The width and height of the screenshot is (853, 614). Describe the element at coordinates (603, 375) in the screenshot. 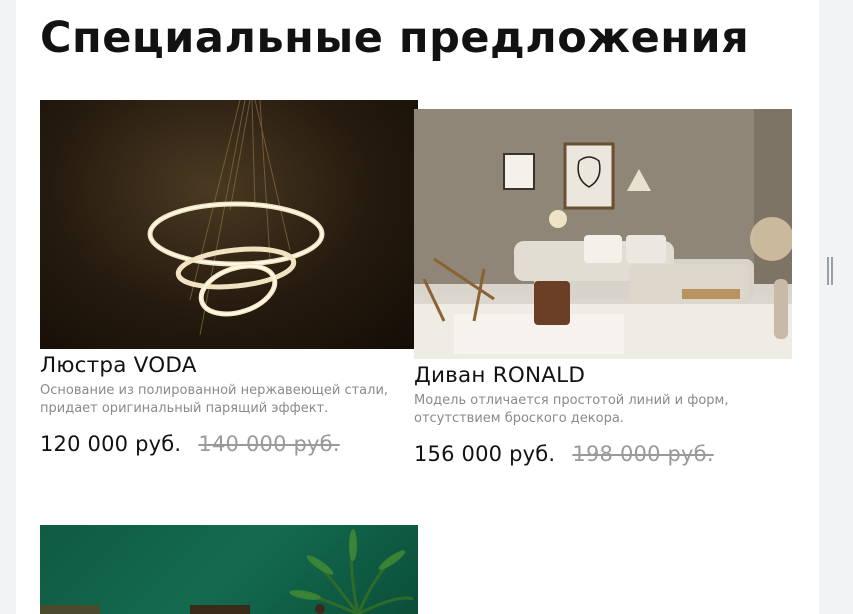

I see `product-name: Диван RONALD` at that location.